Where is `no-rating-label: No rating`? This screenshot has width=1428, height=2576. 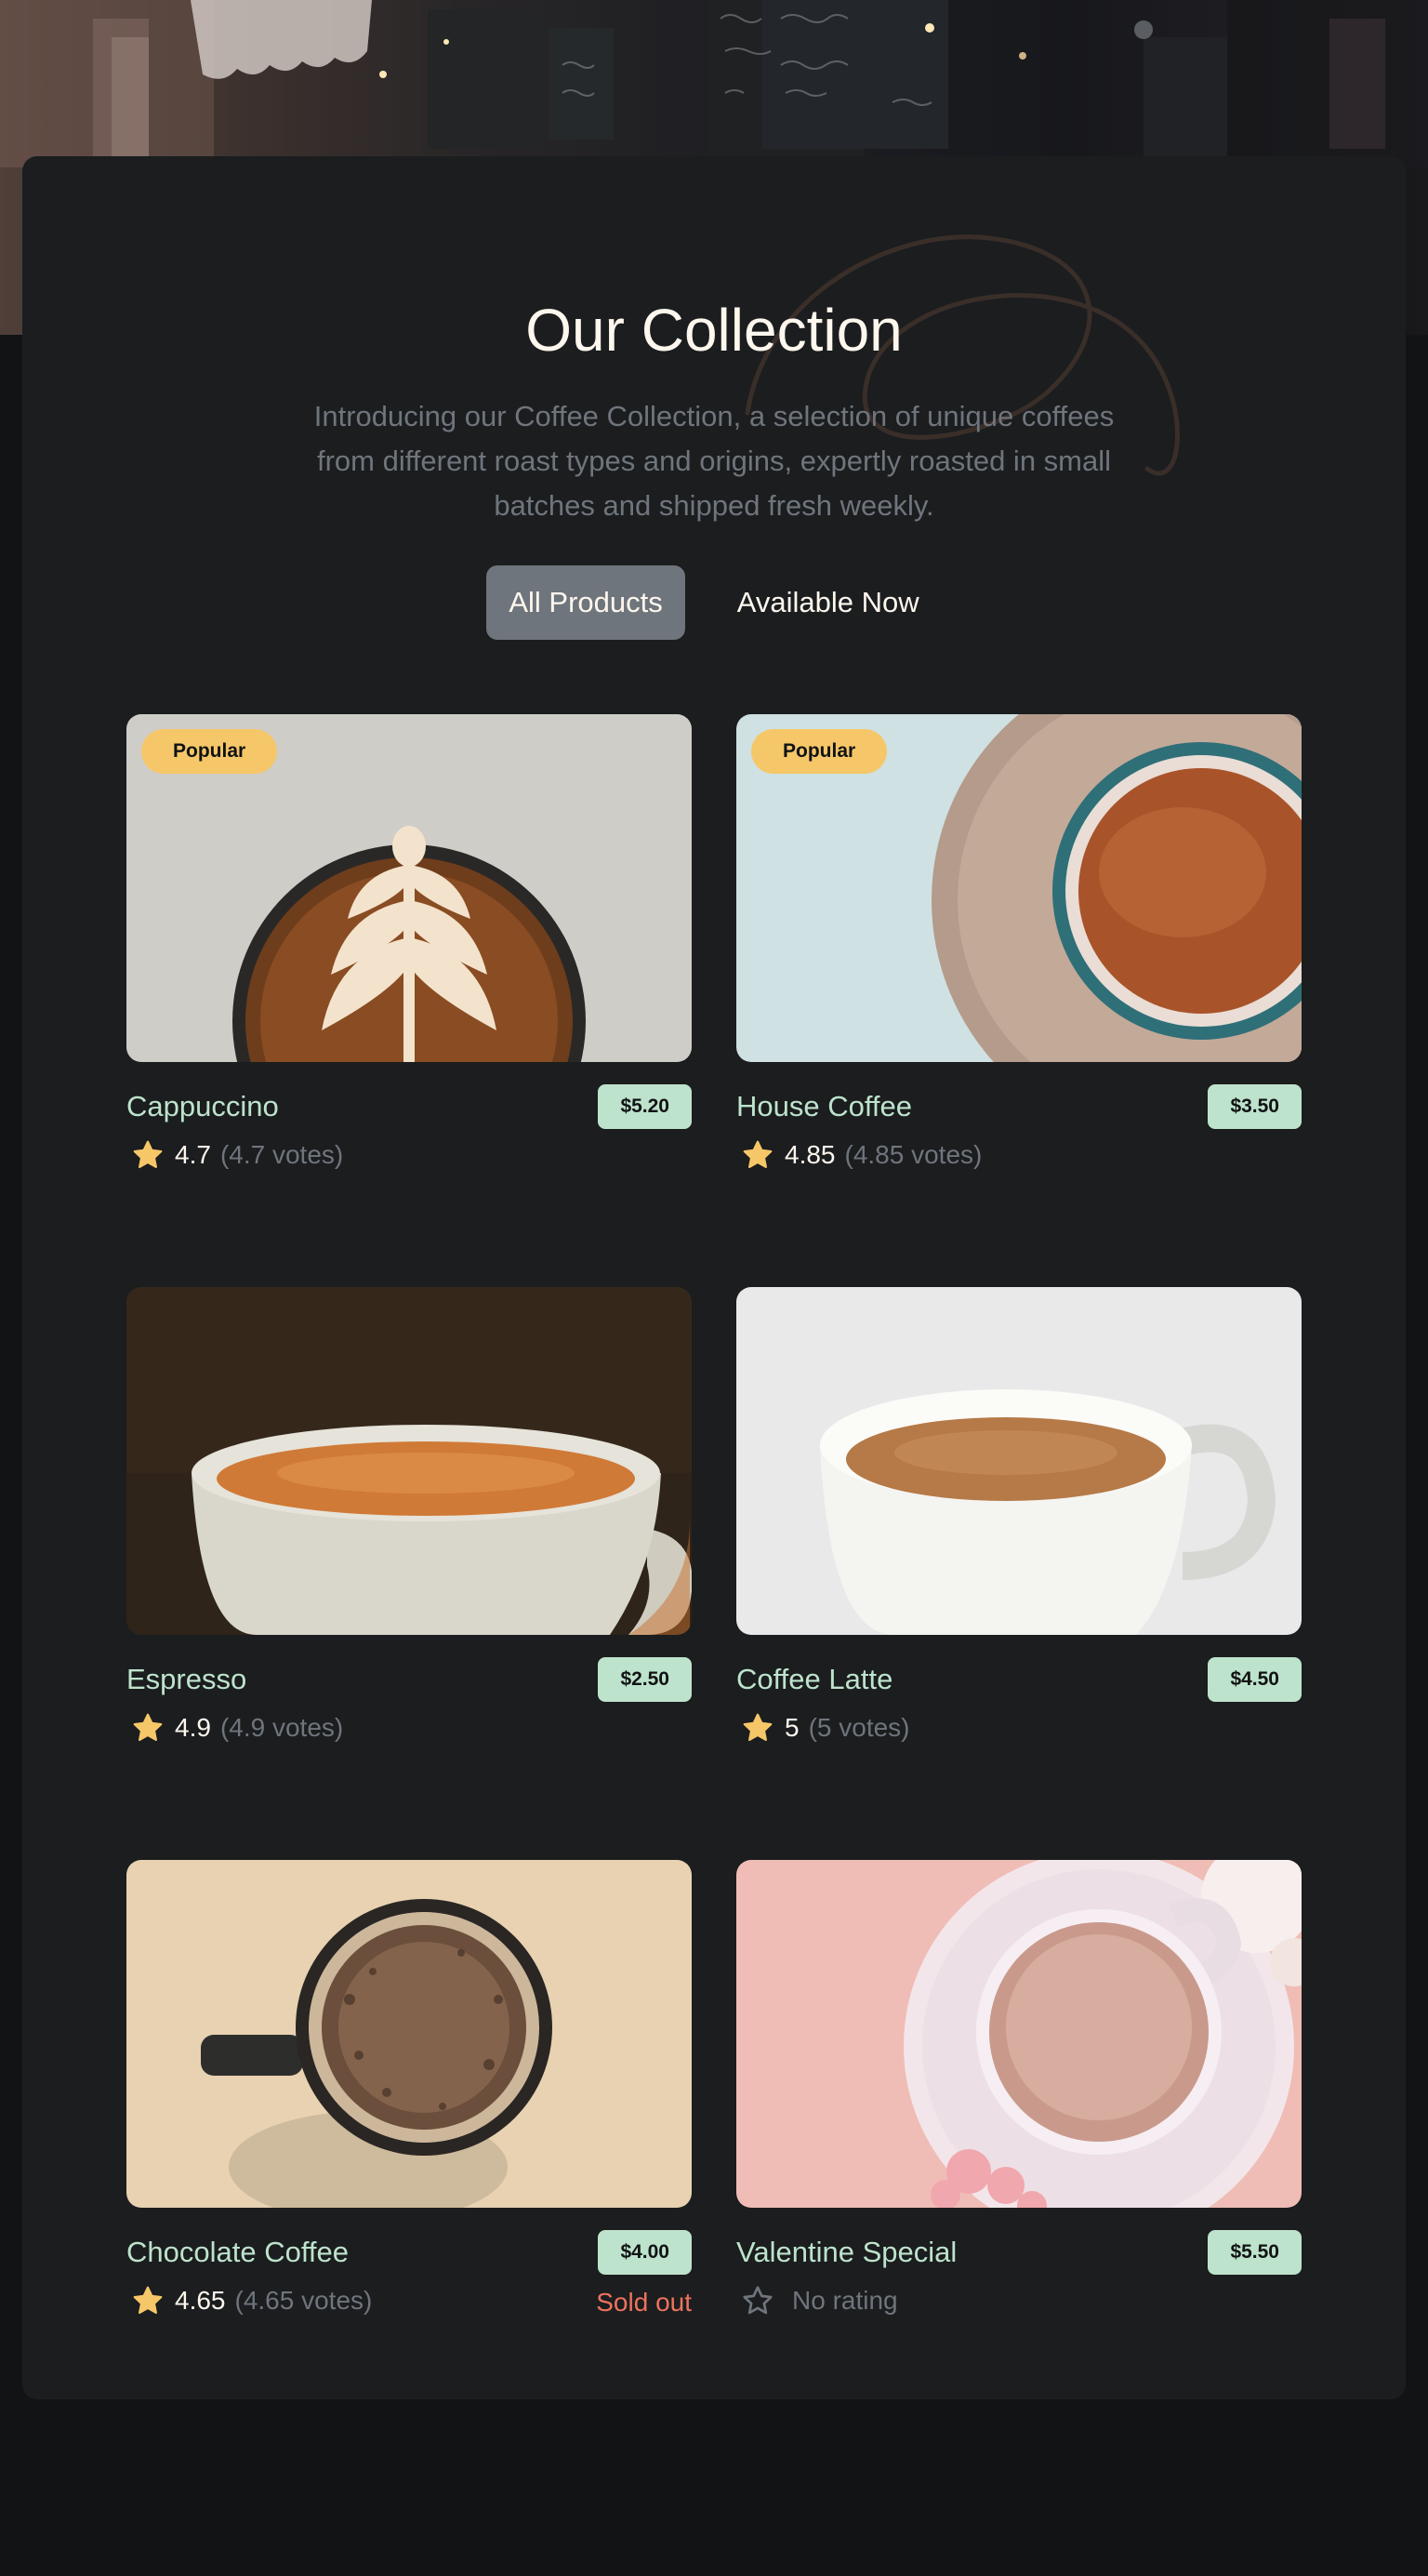 no-rating-label: No rating is located at coordinates (845, 2300).